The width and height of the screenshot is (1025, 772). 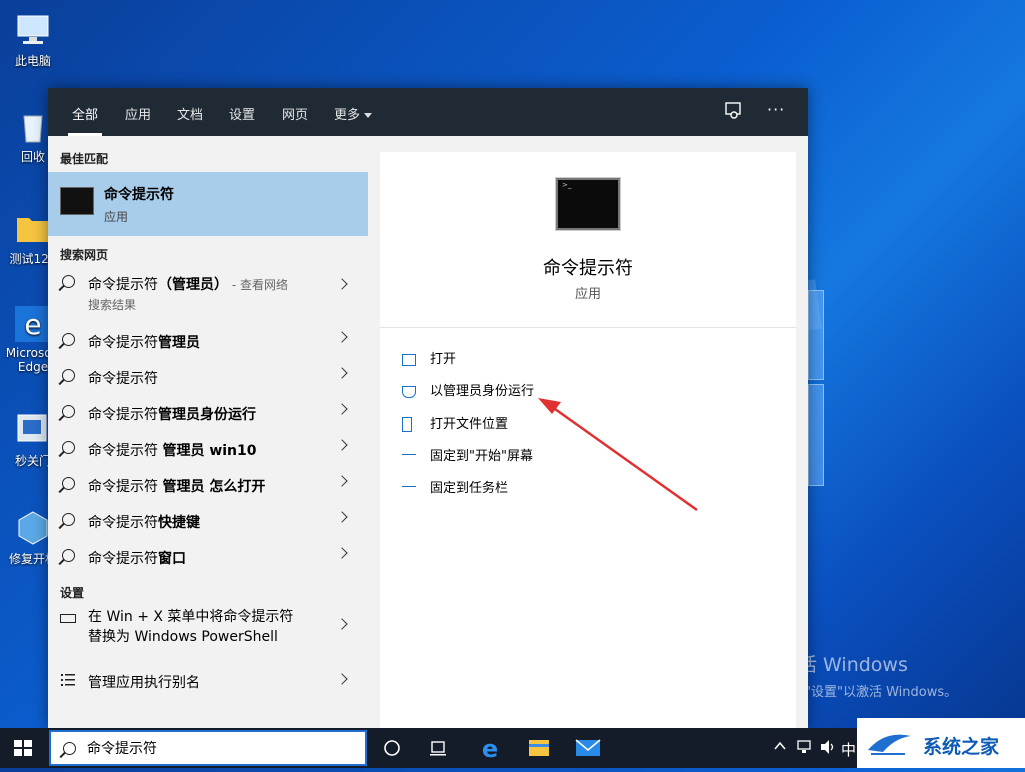 What do you see at coordinates (804, 749) in the screenshot?
I see `network-icon` at bounding box center [804, 749].